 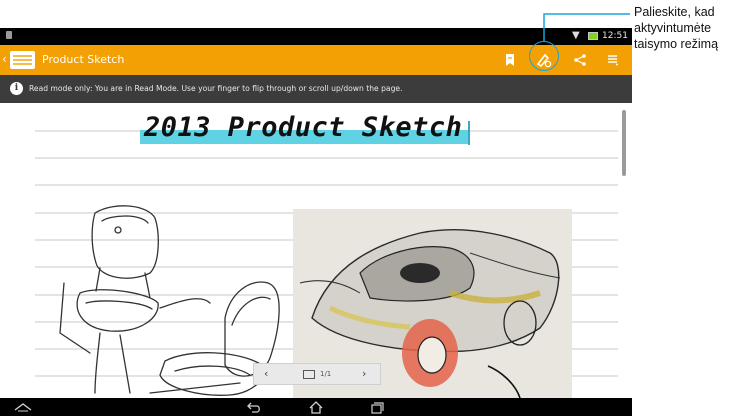 What do you see at coordinates (586, 27) in the screenshot?
I see `callout-leader-line` at bounding box center [586, 27].